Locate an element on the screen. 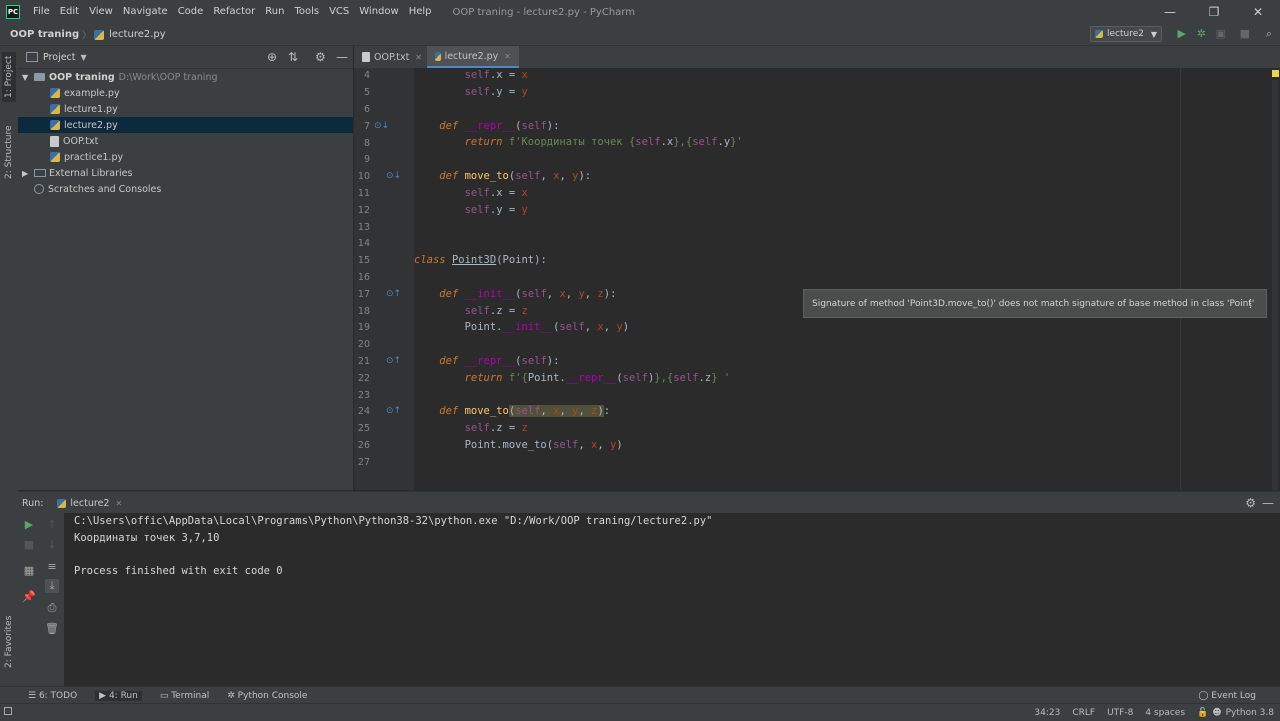 The width and height of the screenshot is (1280, 721). soft-wrap-icon: ≡ is located at coordinates (52, 566).